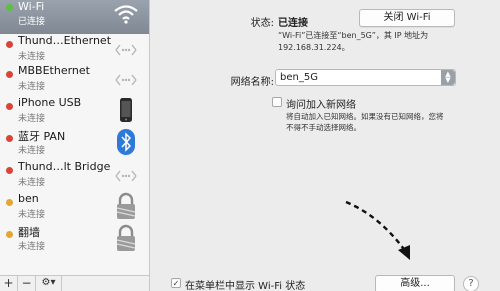 This screenshot has width=500, height=291. Describe the element at coordinates (299, 77) in the screenshot. I see `network-name-value: ben_5G` at that location.